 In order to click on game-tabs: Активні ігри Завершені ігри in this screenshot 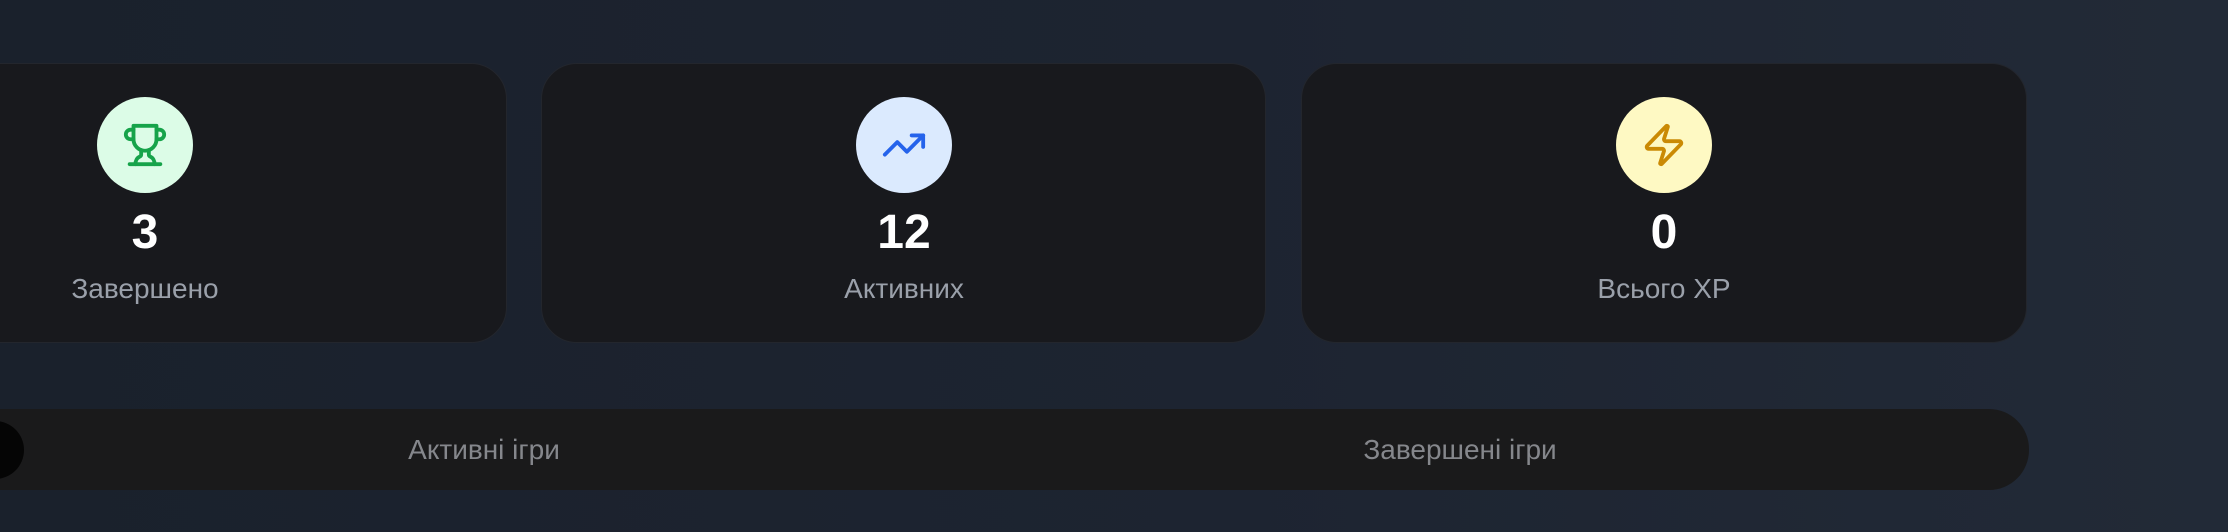, I will do `click(1014, 449)`.